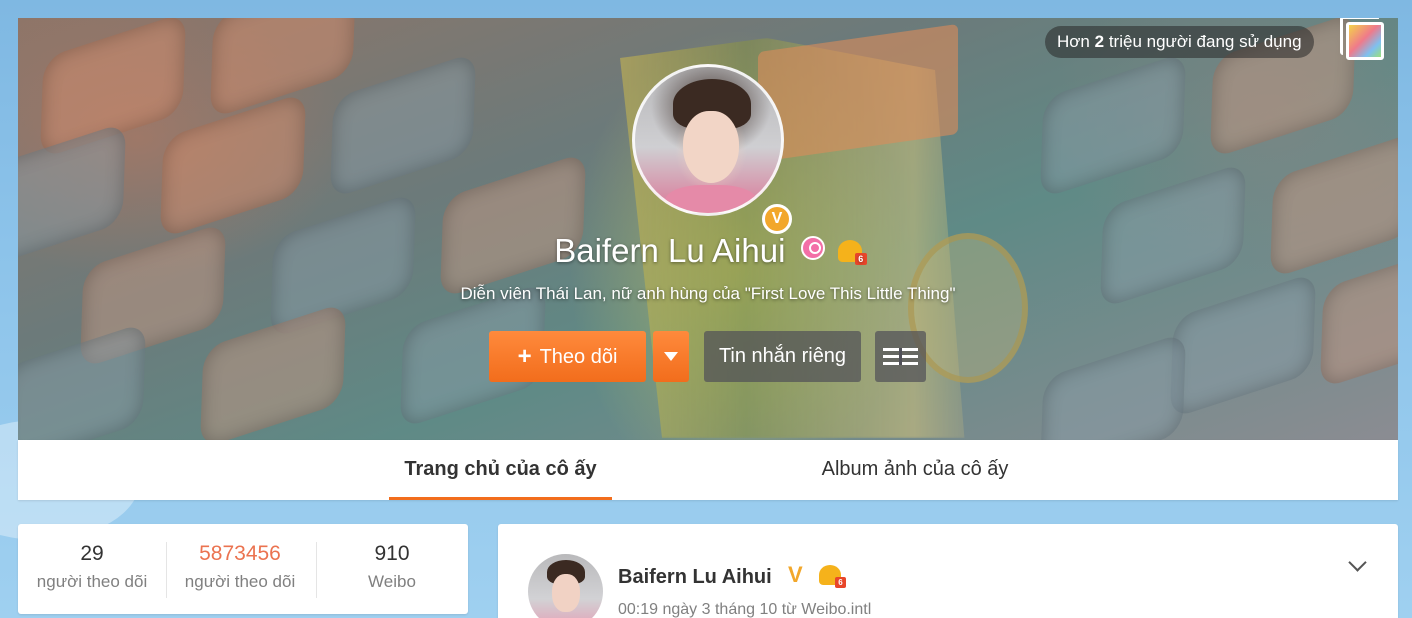 The image size is (1412, 618). I want to click on stat-followers-value: 5873456, so click(240, 553).